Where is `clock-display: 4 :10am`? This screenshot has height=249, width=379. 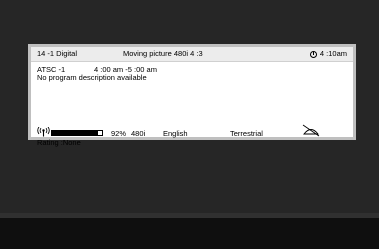 clock-display: 4 :10am is located at coordinates (328, 54).